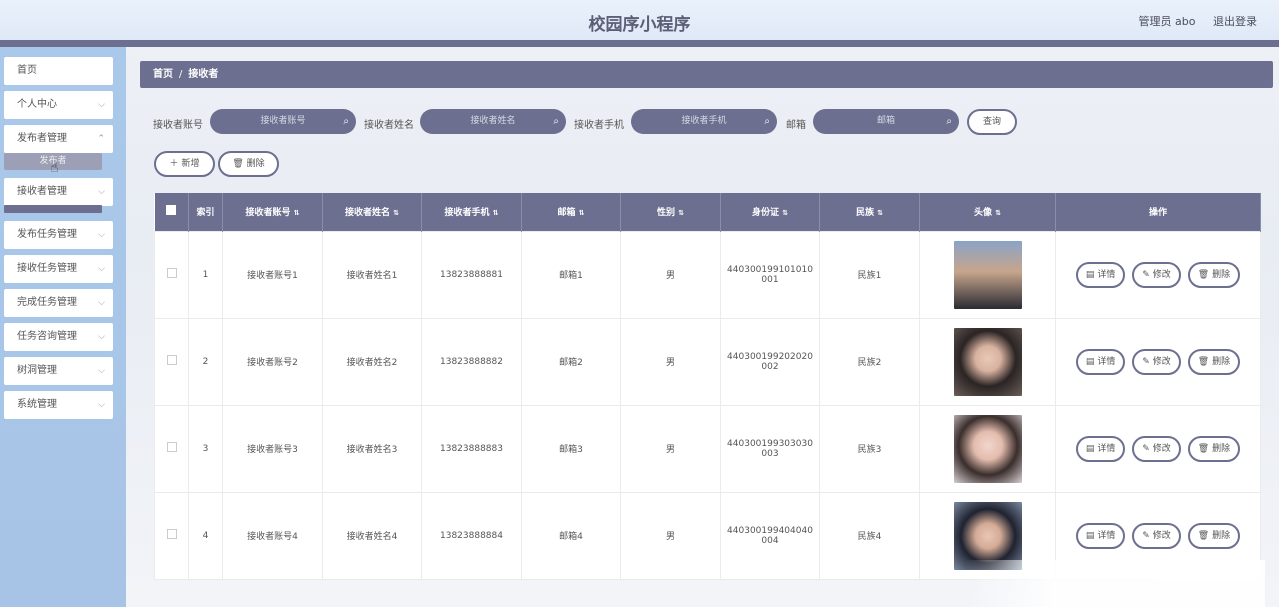 Image resolution: width=1279 pixels, height=607 pixels. What do you see at coordinates (389, 125) in the screenshot?
I see `name-filter-label: 接收者姓名` at bounding box center [389, 125].